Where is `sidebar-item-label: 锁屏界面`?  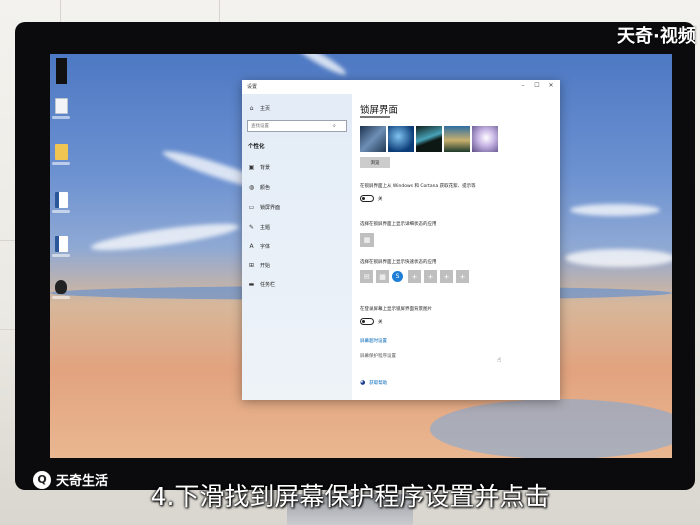
sidebar-item-label: 锁屏界面 is located at coordinates (270, 207).